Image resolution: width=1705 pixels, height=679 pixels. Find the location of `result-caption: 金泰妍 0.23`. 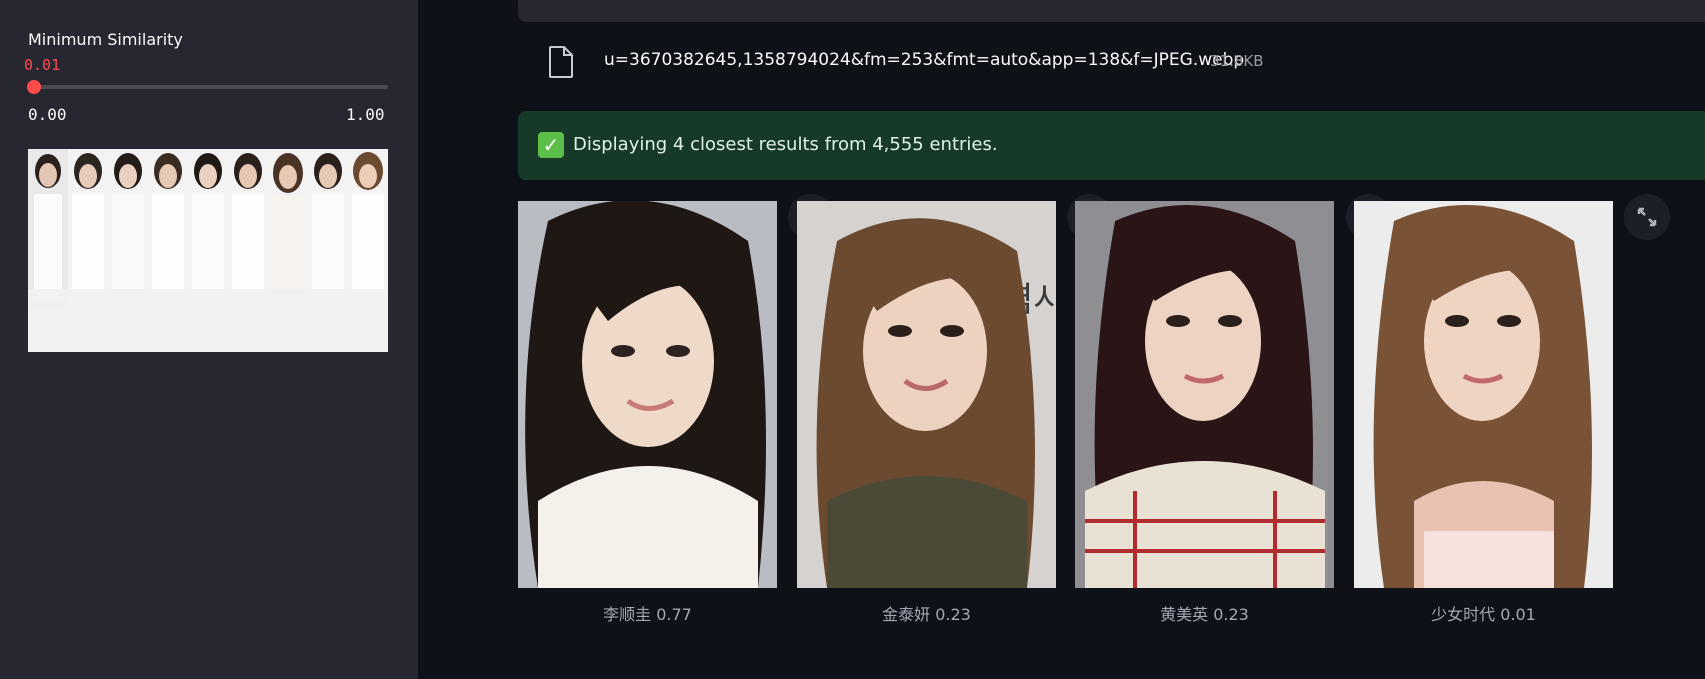

result-caption: 金泰妍 0.23 is located at coordinates (926, 614).